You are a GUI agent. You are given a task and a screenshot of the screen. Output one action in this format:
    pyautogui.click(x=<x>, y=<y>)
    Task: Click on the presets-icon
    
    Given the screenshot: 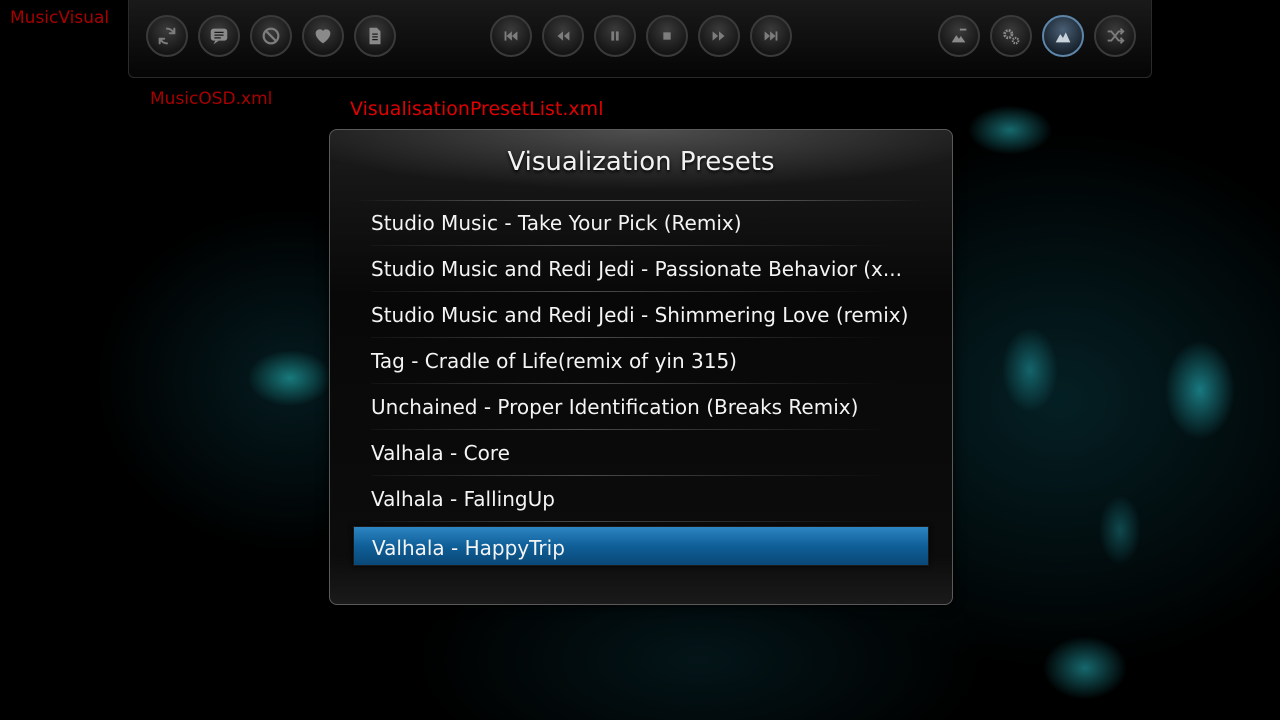 What is the action you would take?
    pyautogui.click(x=1063, y=37)
    